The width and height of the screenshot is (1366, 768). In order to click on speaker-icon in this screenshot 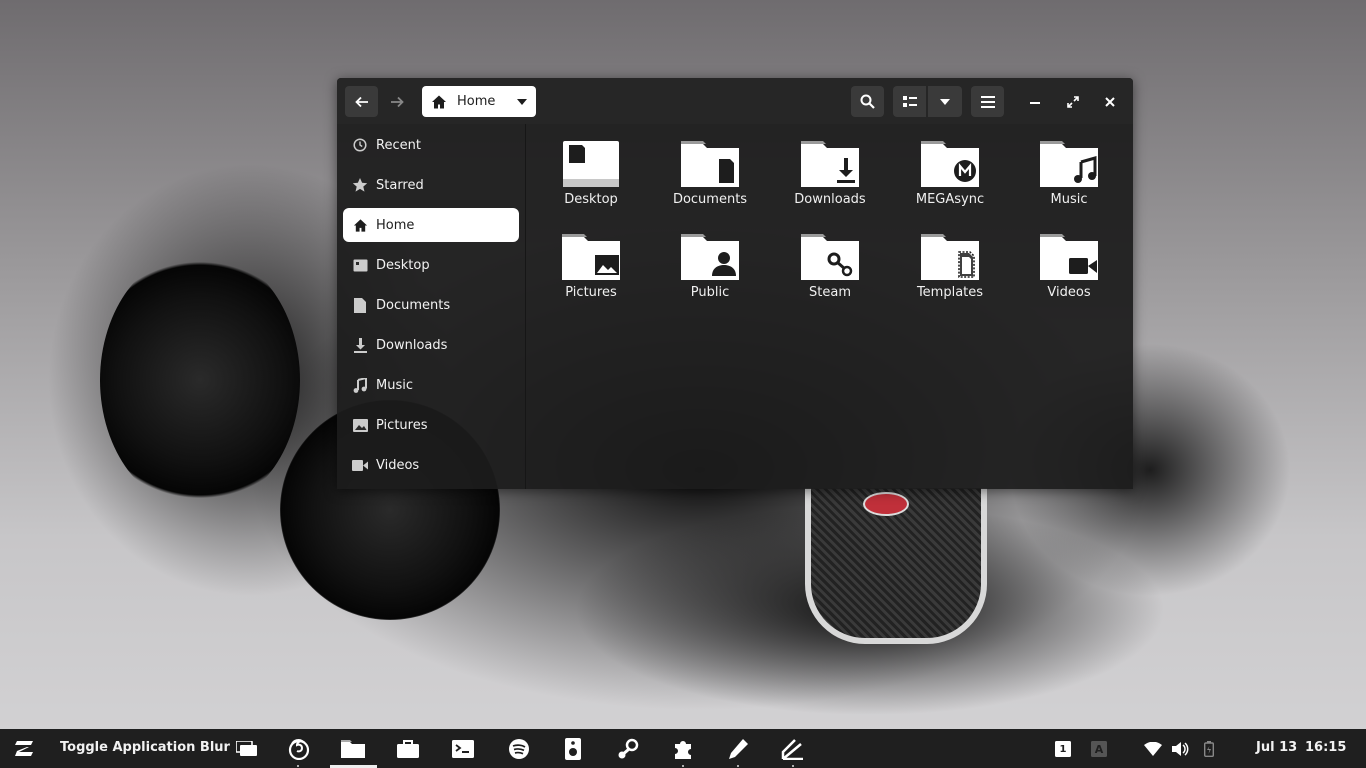, I will do `click(573, 749)`.